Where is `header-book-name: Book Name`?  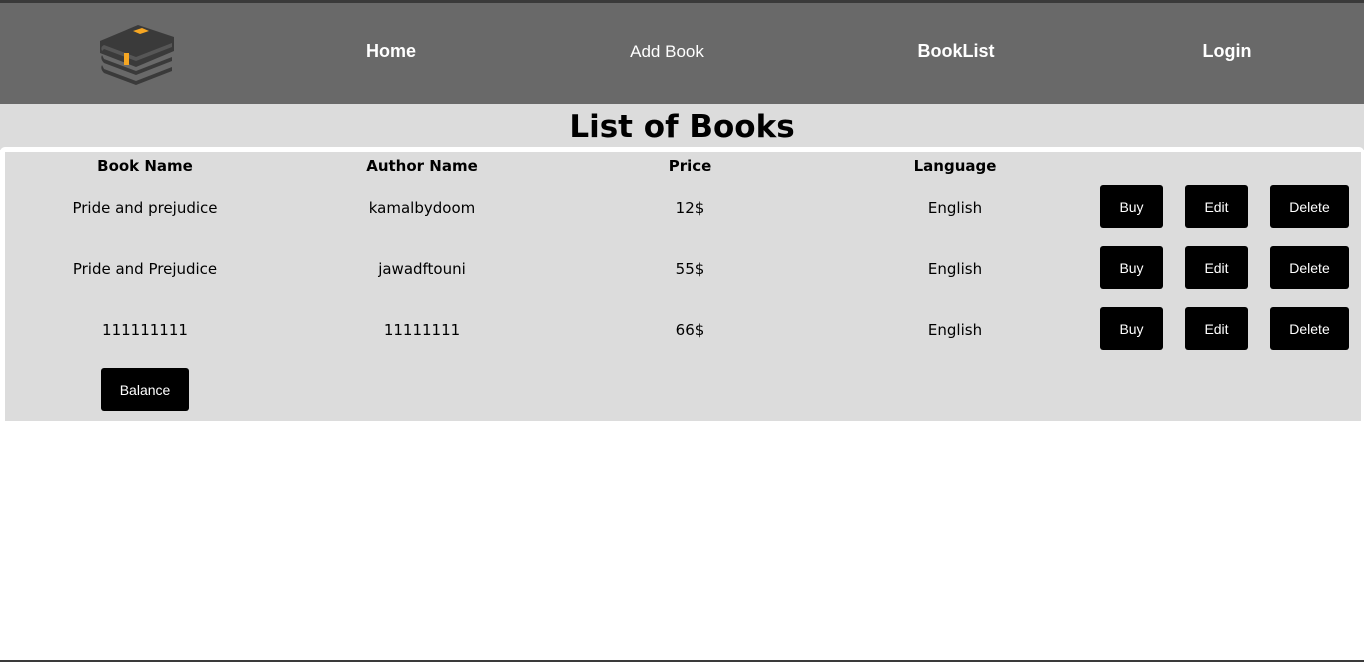 header-book-name: Book Name is located at coordinates (145, 166).